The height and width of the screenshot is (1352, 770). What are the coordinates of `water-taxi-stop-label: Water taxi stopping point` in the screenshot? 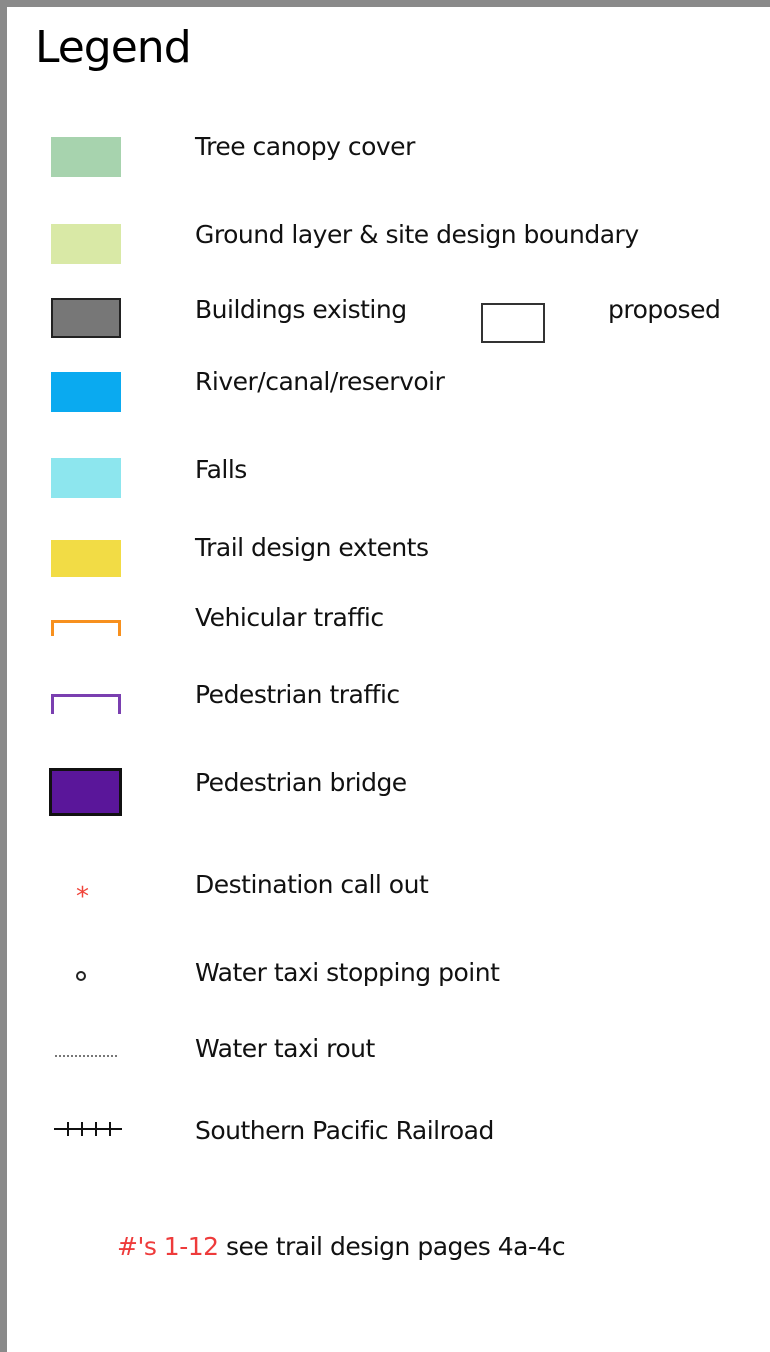 It's located at (347, 972).